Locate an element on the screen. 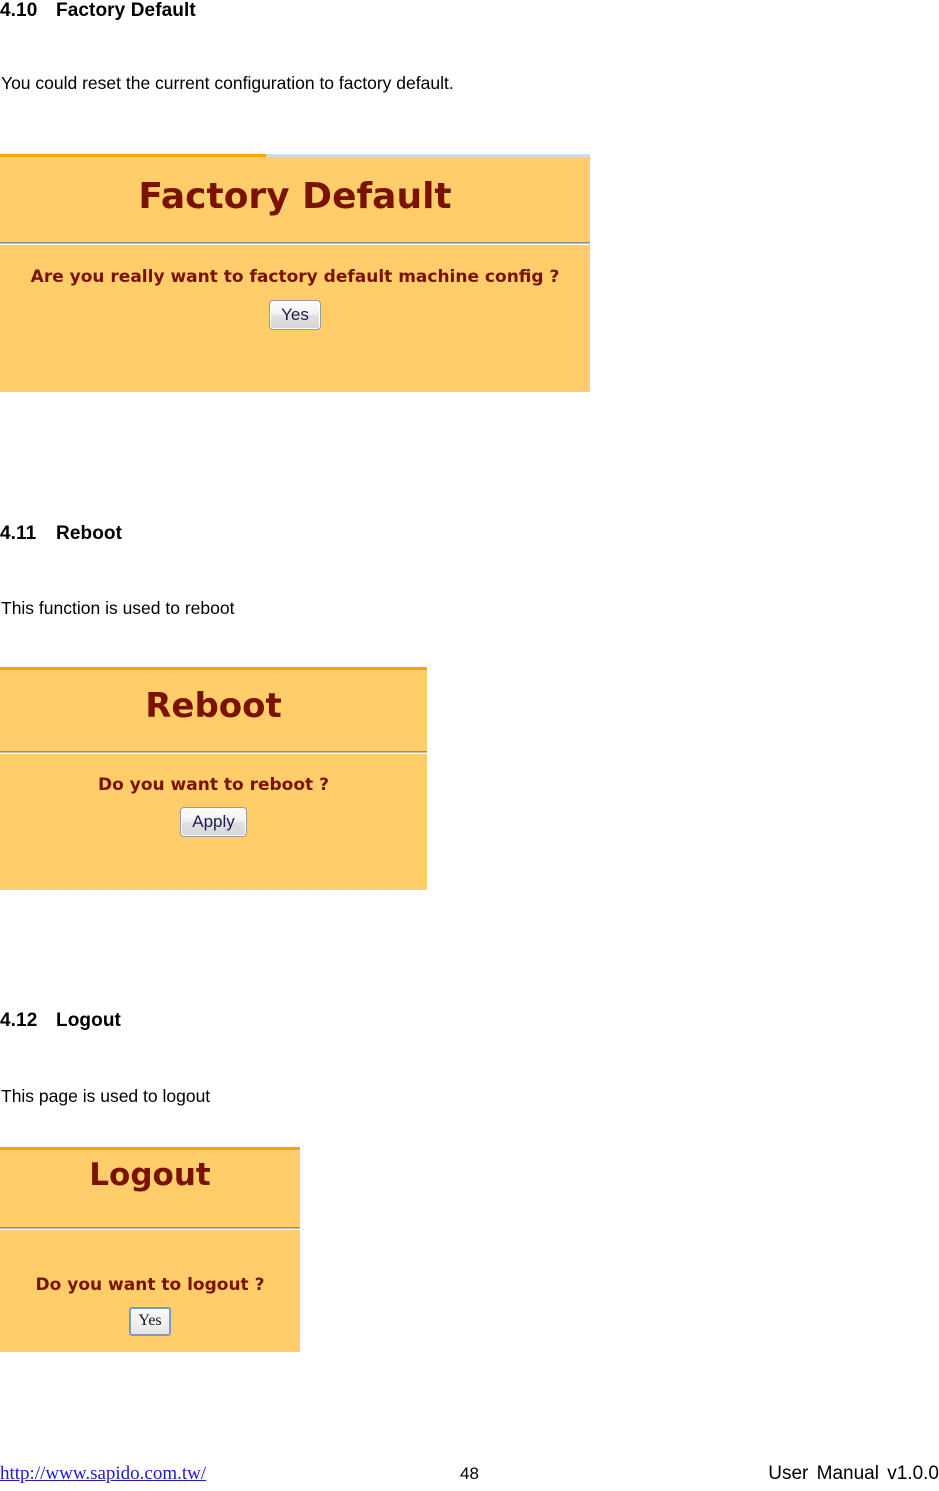  panel-title: Logout is located at coordinates (150, 1175).